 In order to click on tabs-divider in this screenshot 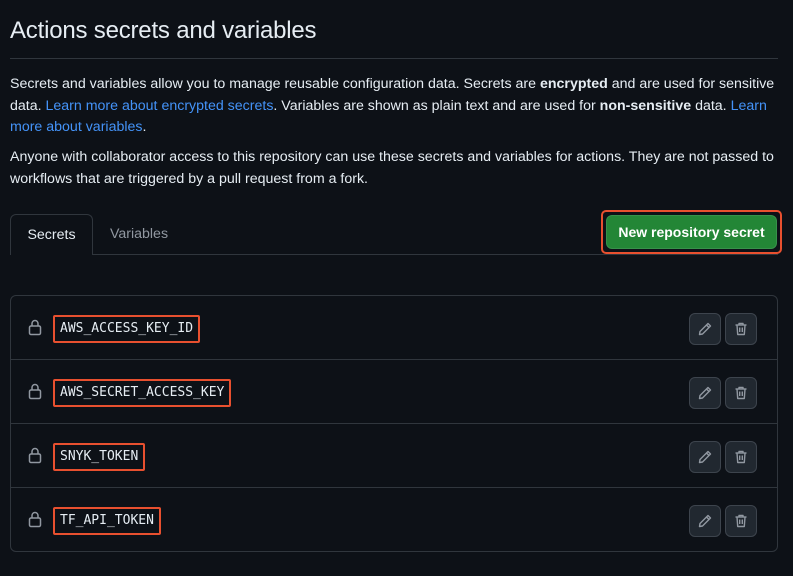, I will do `click(435, 254)`.